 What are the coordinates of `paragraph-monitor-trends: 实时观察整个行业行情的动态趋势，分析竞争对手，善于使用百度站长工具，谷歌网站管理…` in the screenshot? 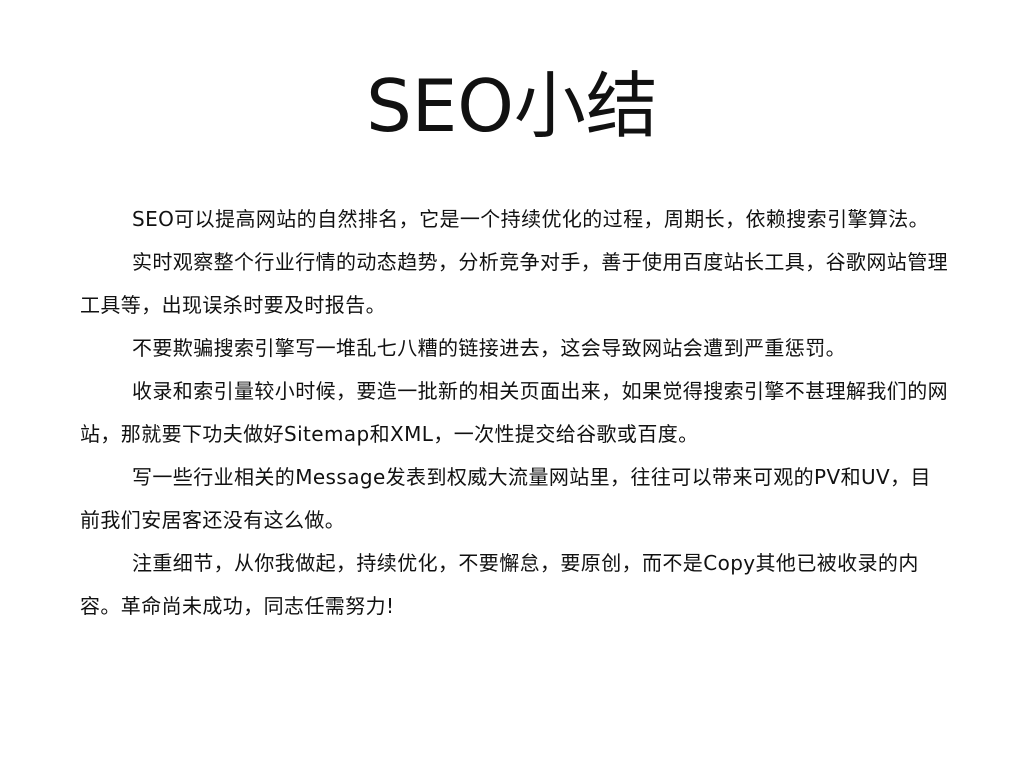 It's located at (514, 283).